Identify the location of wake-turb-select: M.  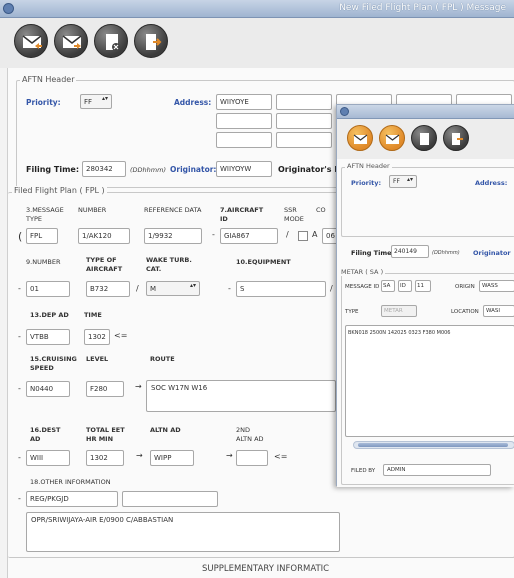
(173, 288).